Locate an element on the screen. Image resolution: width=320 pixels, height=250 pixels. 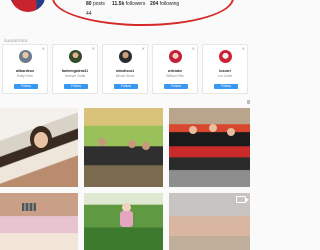
suggestion-fullname: Minnie Stone is located at coordinates (125, 76).